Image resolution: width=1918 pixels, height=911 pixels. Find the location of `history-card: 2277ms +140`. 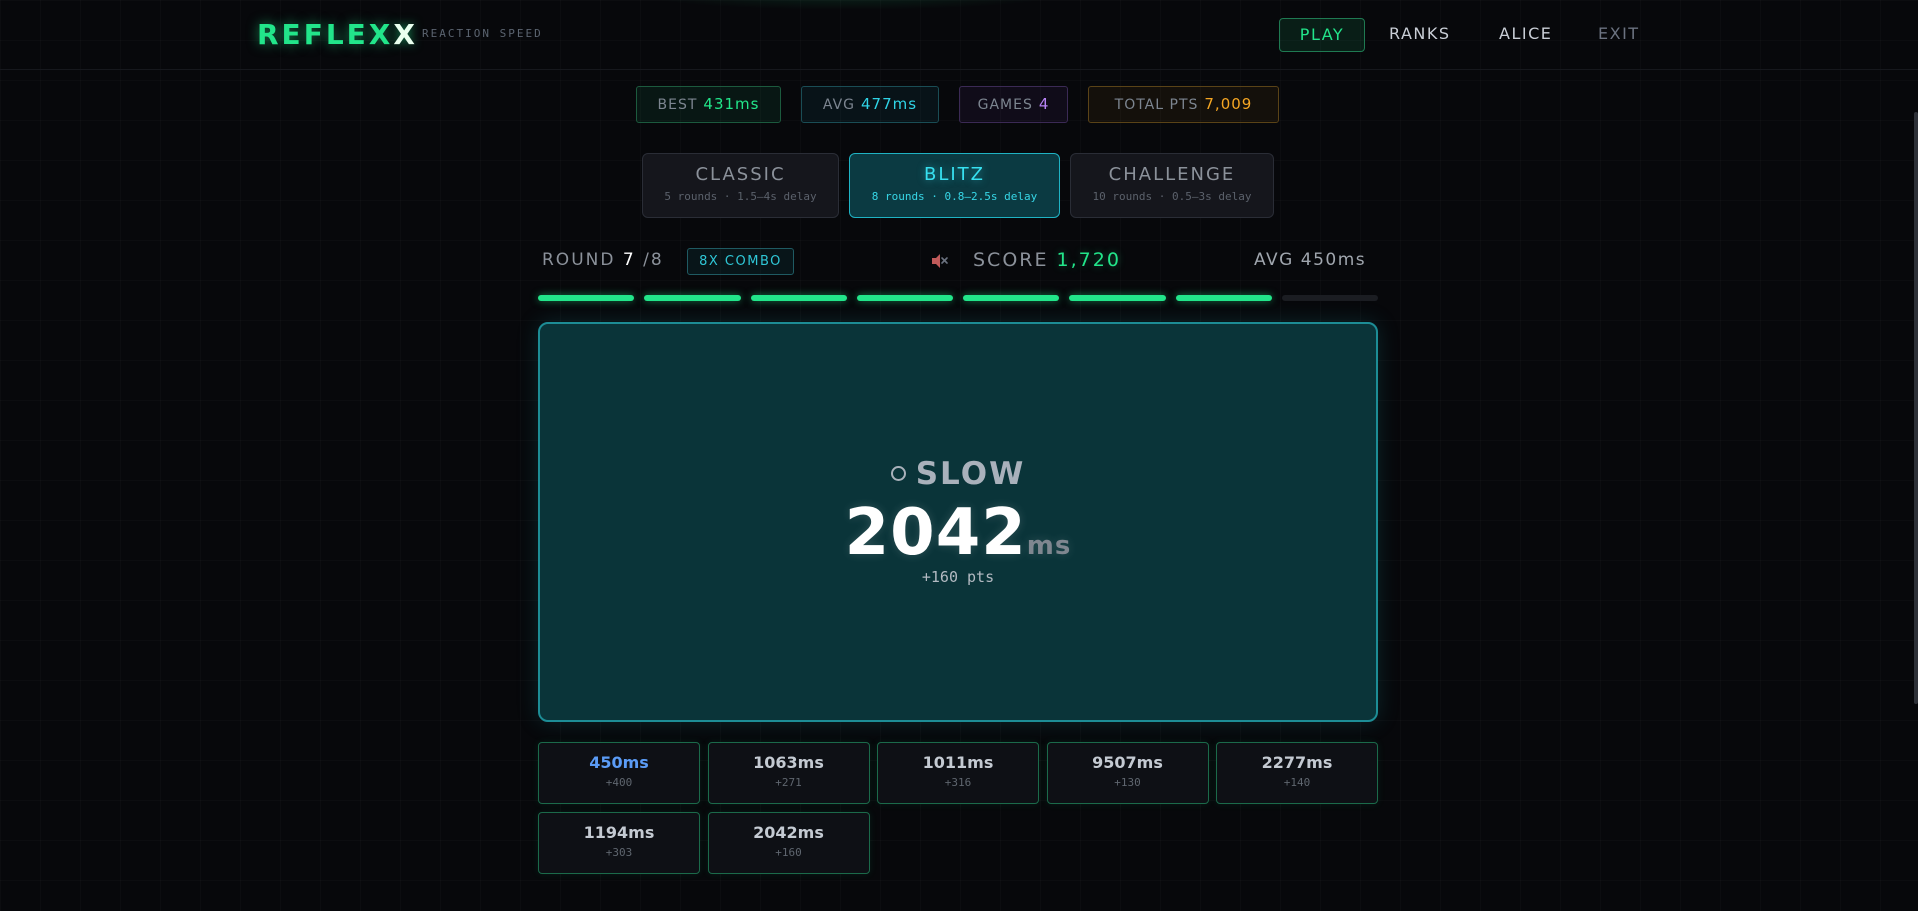

history-card: 2277ms +140 is located at coordinates (1297, 773).